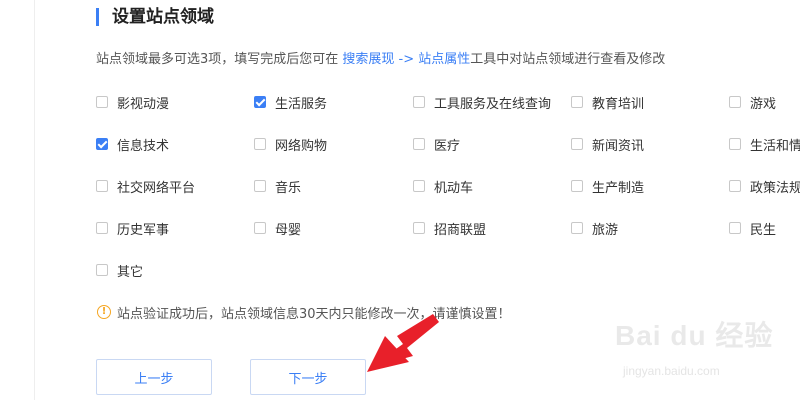  What do you see at coordinates (671, 371) in the screenshot?
I see `watermark-sub: jingyan.baidu.com` at bounding box center [671, 371].